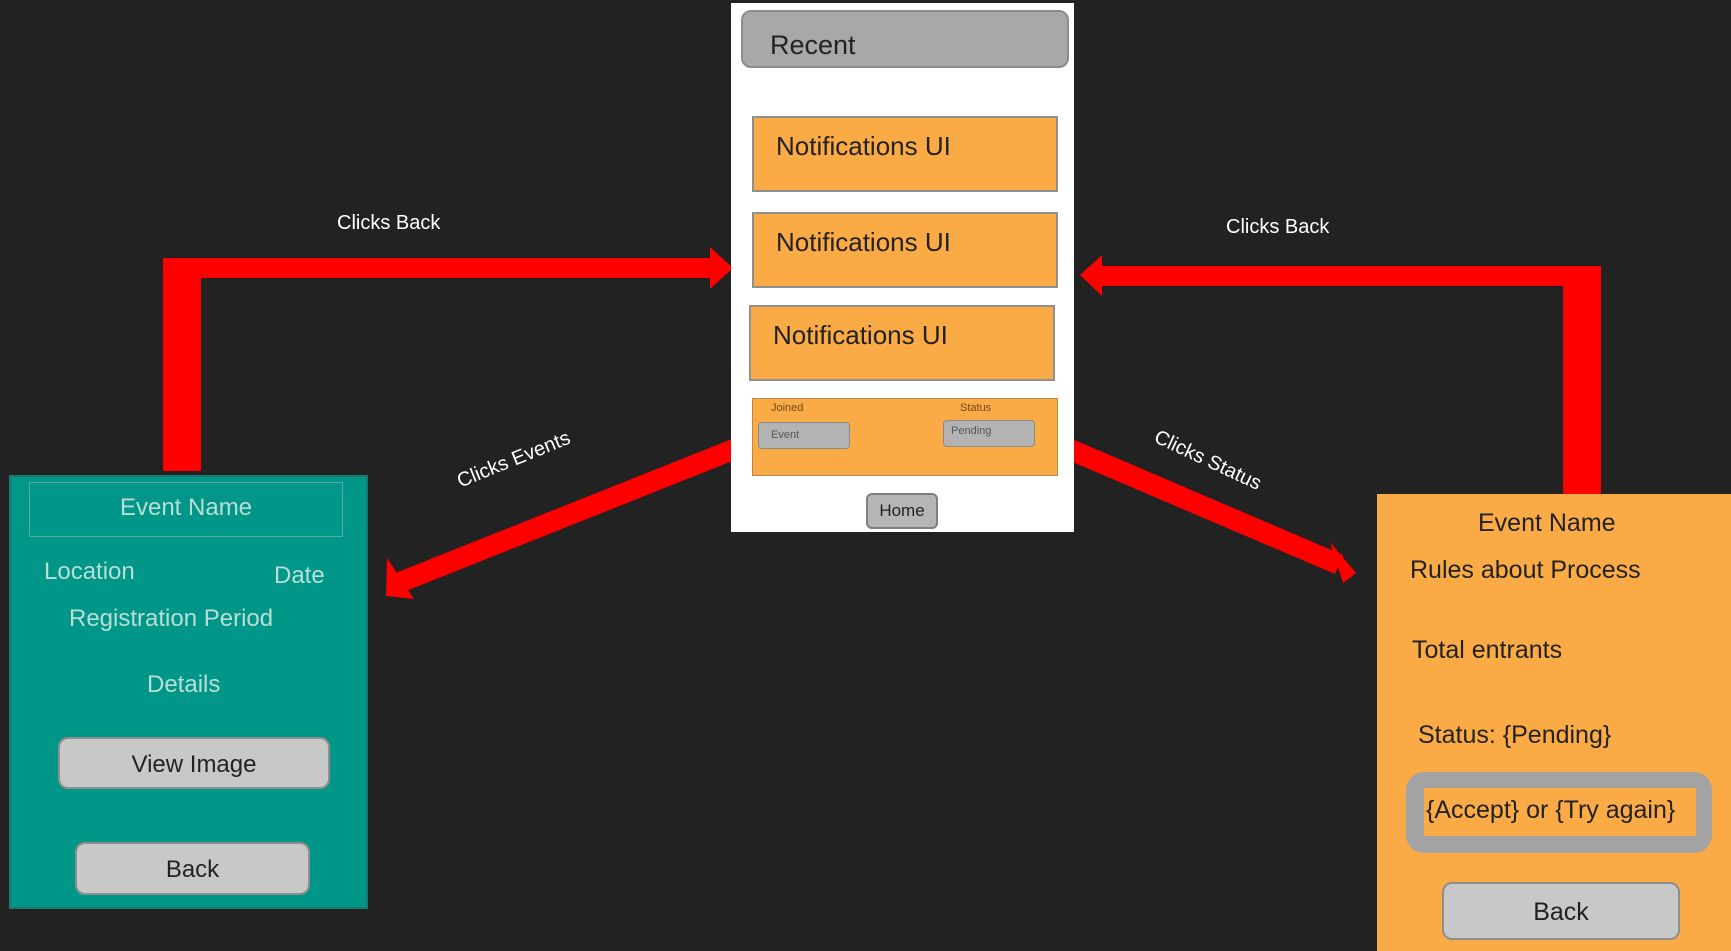 The image size is (1731, 951). Describe the element at coordinates (976, 408) in the screenshot. I see `status-column-label: Status` at that location.